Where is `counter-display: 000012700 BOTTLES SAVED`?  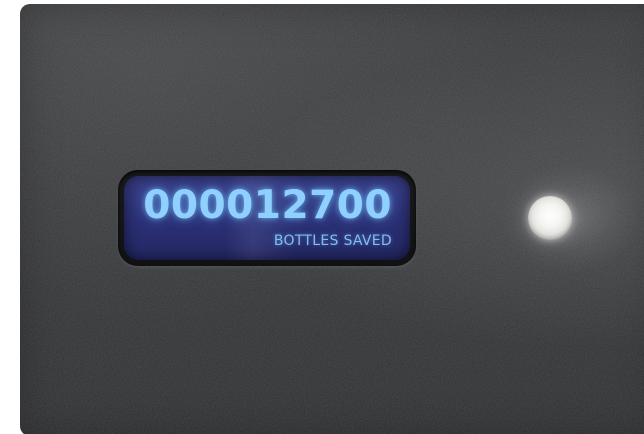 counter-display: 000012700 BOTTLES SAVED is located at coordinates (267, 218).